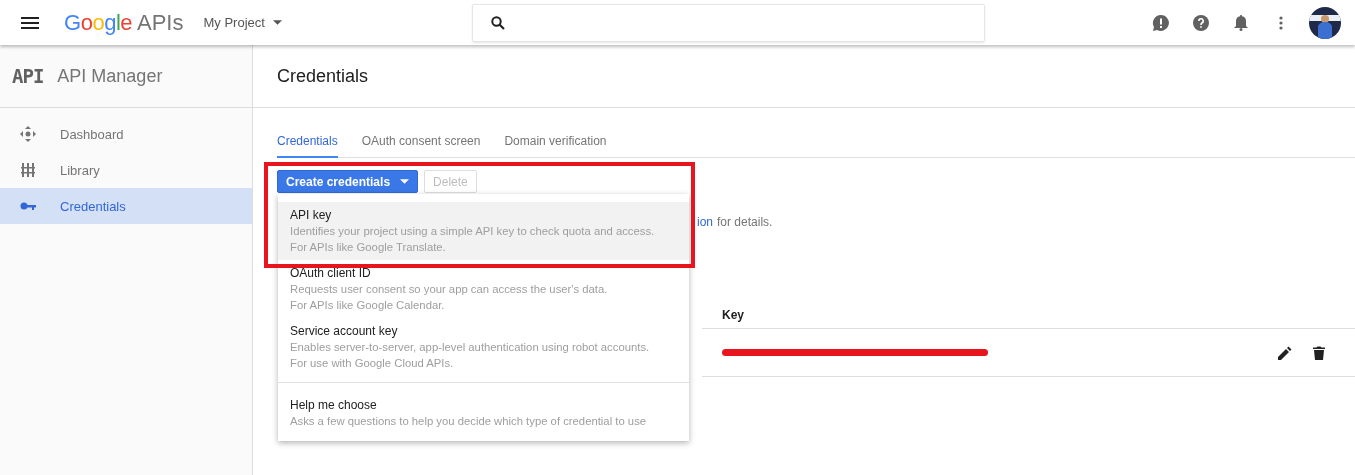  What do you see at coordinates (28, 206) in the screenshot?
I see `key-icon` at bounding box center [28, 206].